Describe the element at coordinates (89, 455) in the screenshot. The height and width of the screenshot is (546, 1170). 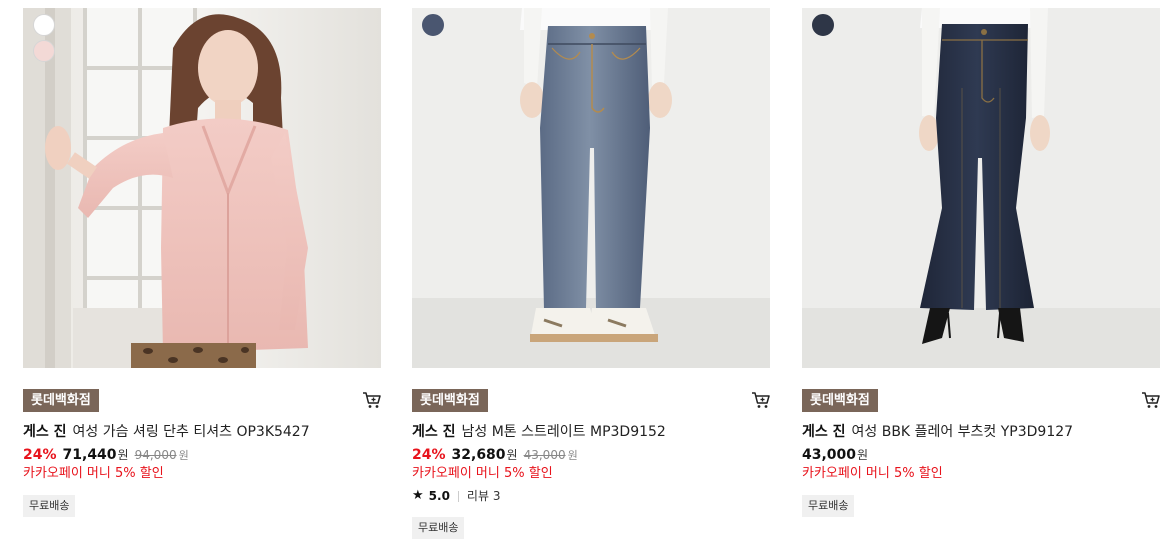
I see `sale-price: 71,440` at that location.